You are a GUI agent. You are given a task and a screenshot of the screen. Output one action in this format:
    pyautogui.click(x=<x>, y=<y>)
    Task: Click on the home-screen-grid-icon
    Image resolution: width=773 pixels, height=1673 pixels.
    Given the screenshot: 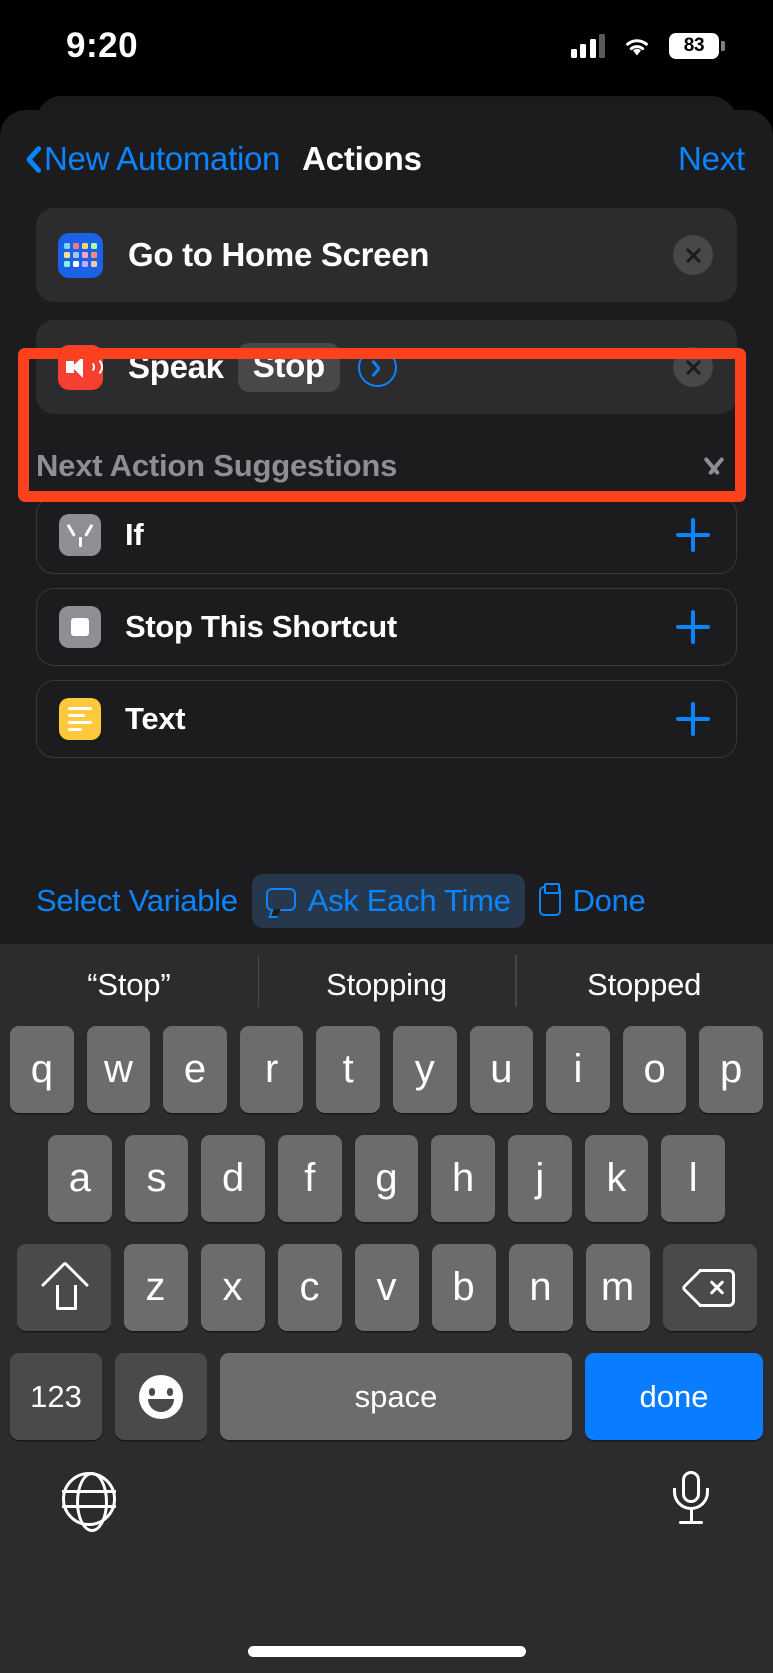 What is the action you would take?
    pyautogui.click(x=80, y=255)
    